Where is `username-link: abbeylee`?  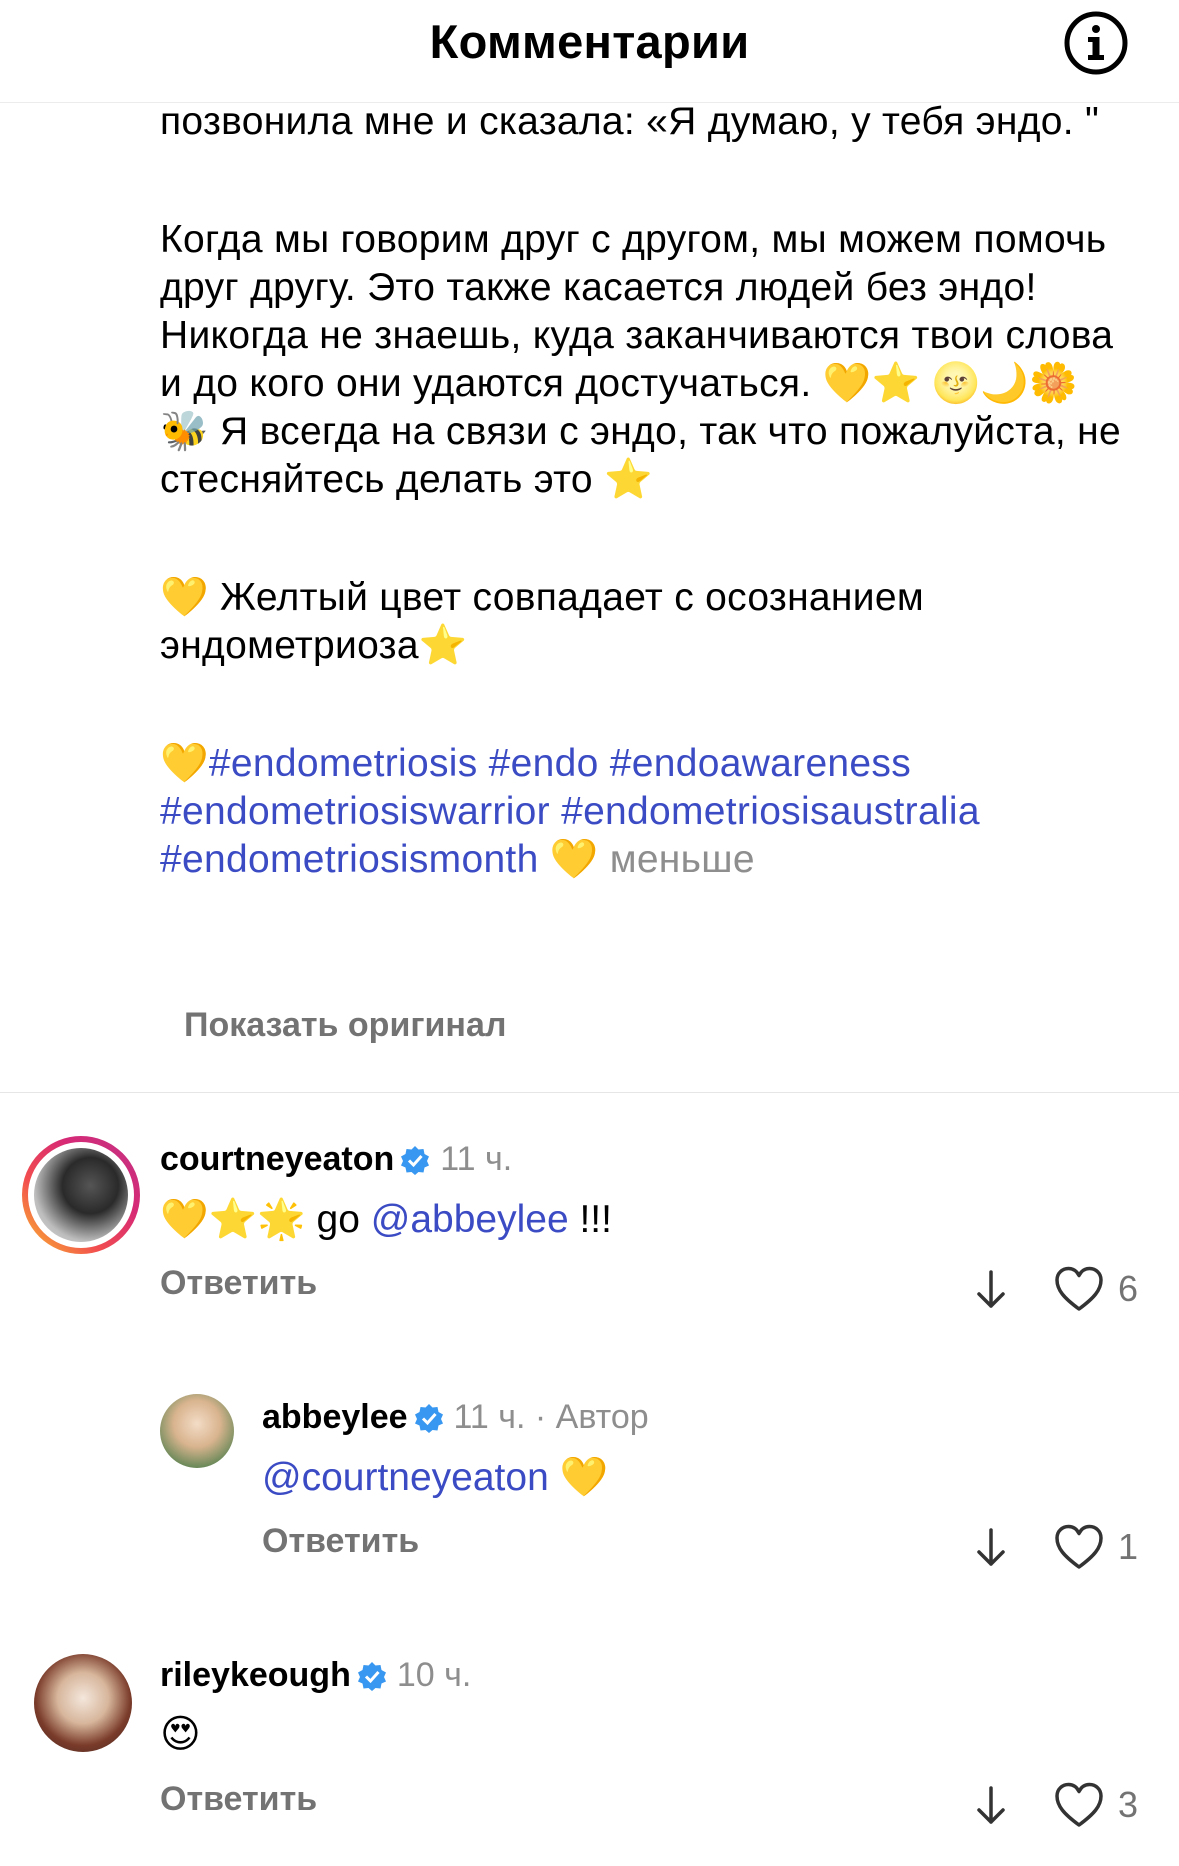 username-link: abbeylee is located at coordinates (335, 1417).